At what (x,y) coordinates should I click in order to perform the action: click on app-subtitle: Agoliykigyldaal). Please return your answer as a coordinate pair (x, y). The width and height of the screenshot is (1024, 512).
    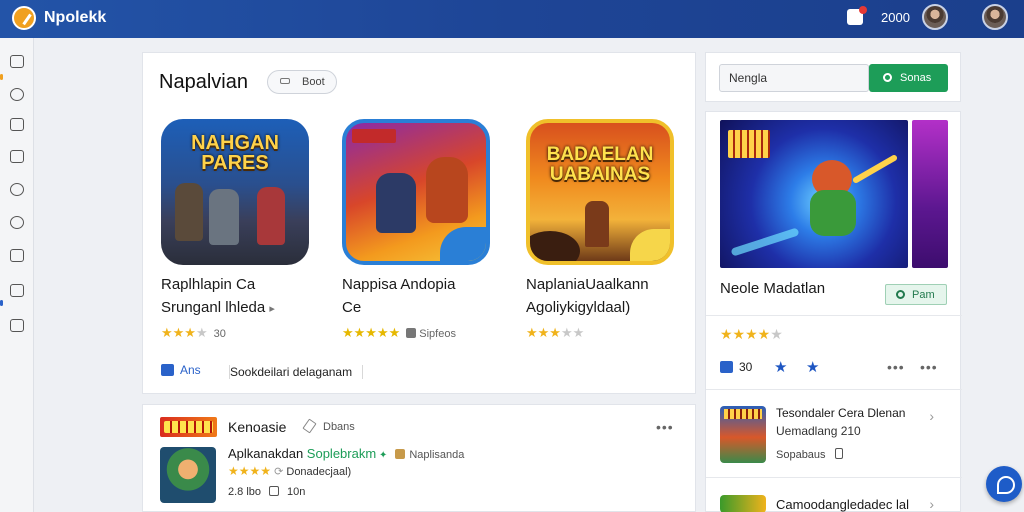
    Looking at the image, I should click on (578, 307).